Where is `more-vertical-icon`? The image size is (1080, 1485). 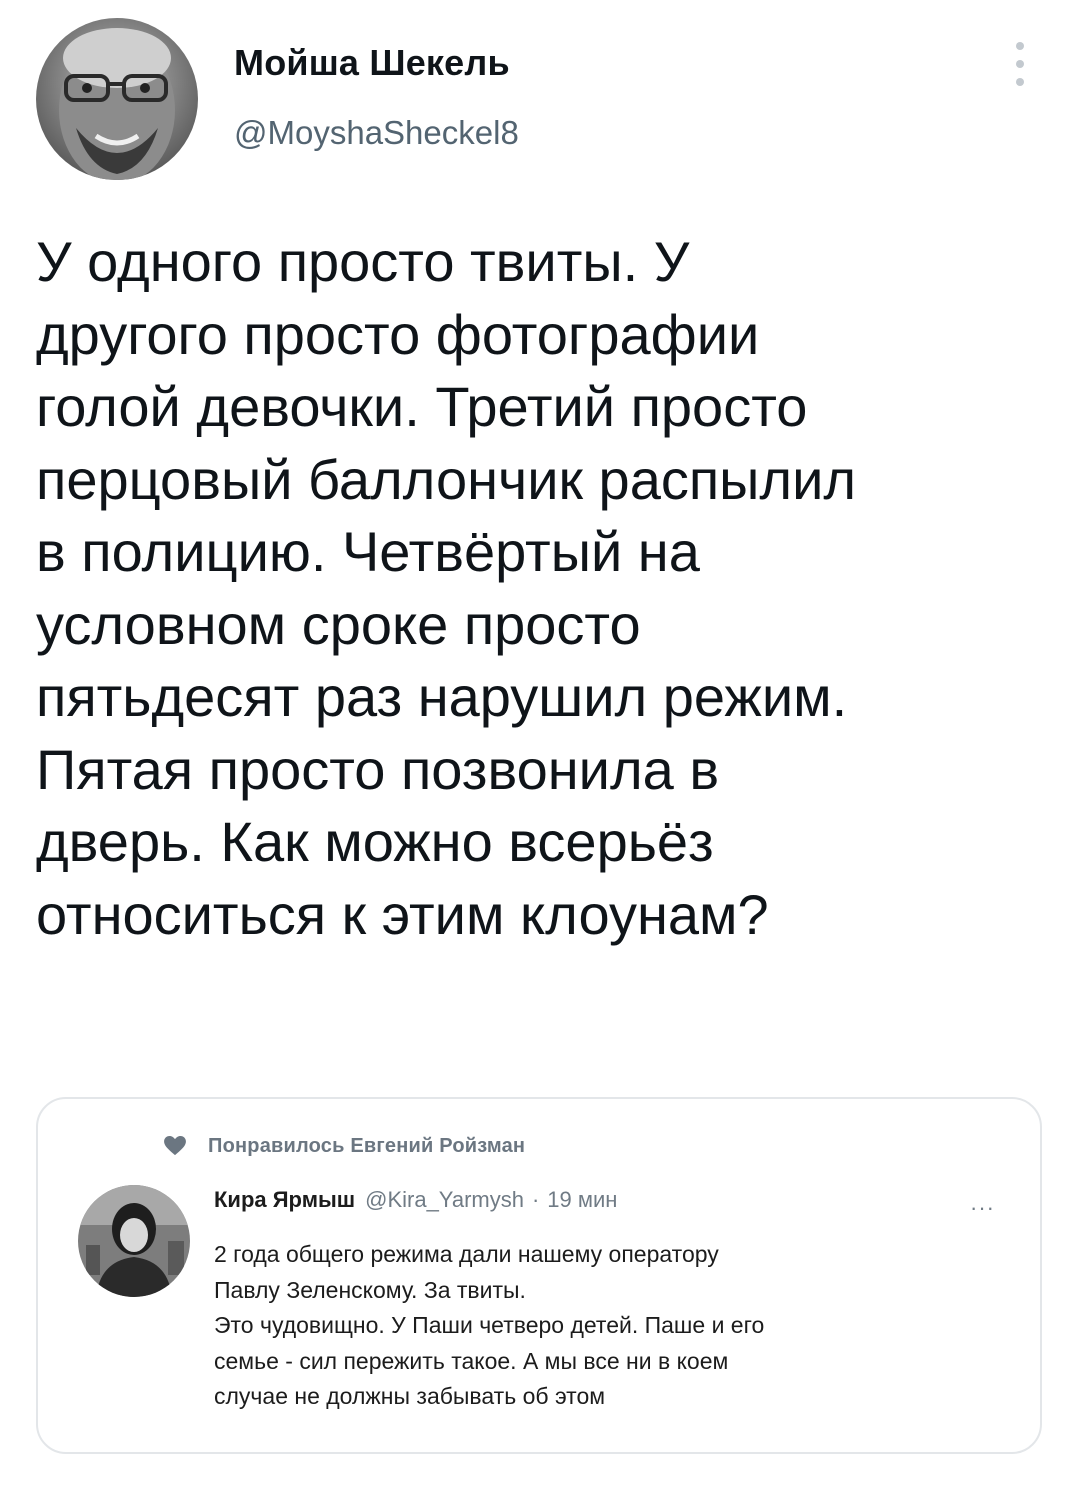
more-vertical-icon is located at coordinates (1020, 64).